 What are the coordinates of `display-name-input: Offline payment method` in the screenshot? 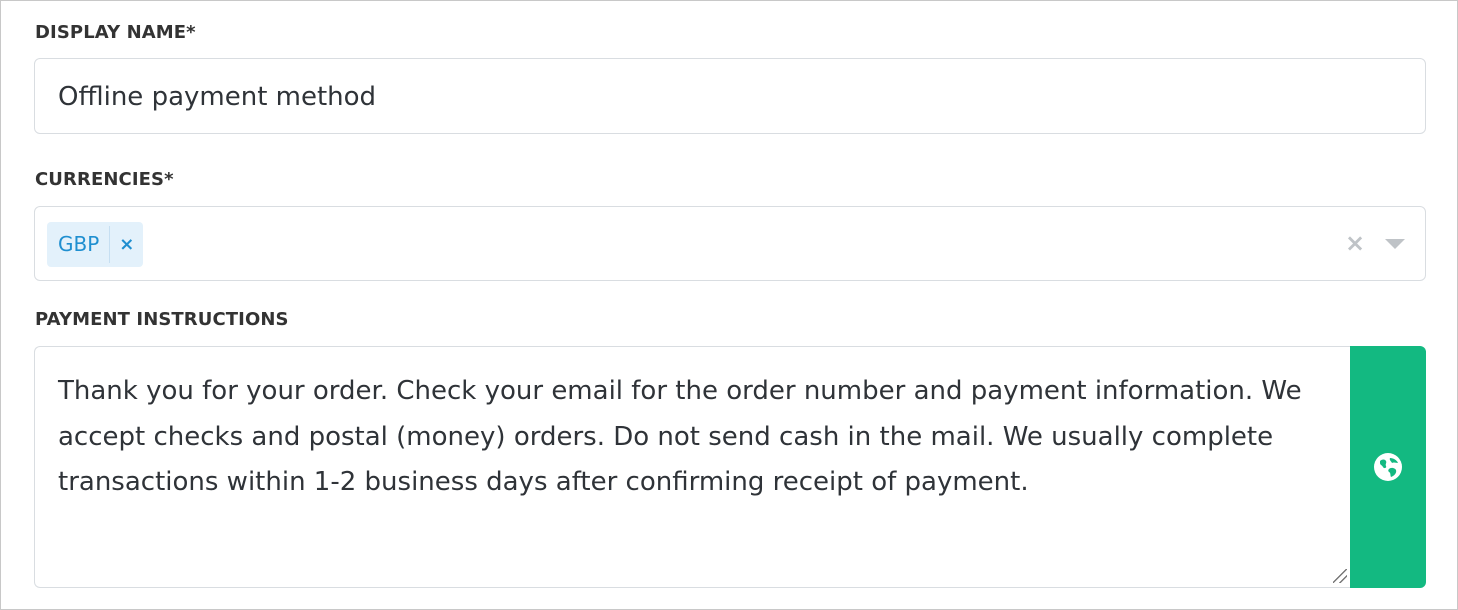 It's located at (730, 96).